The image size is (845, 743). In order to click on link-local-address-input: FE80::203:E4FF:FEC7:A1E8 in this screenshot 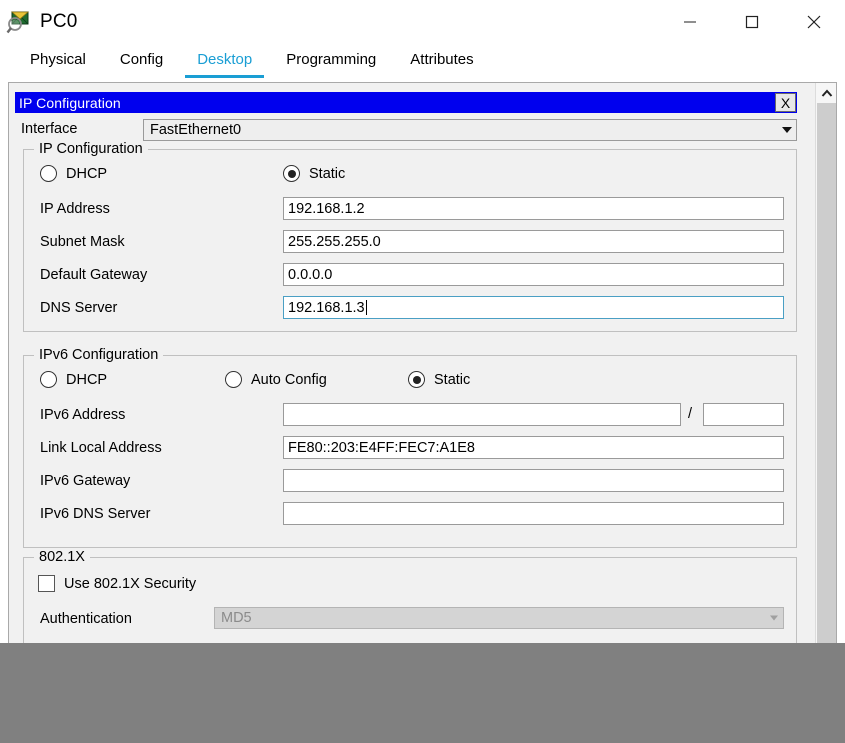, I will do `click(533, 447)`.